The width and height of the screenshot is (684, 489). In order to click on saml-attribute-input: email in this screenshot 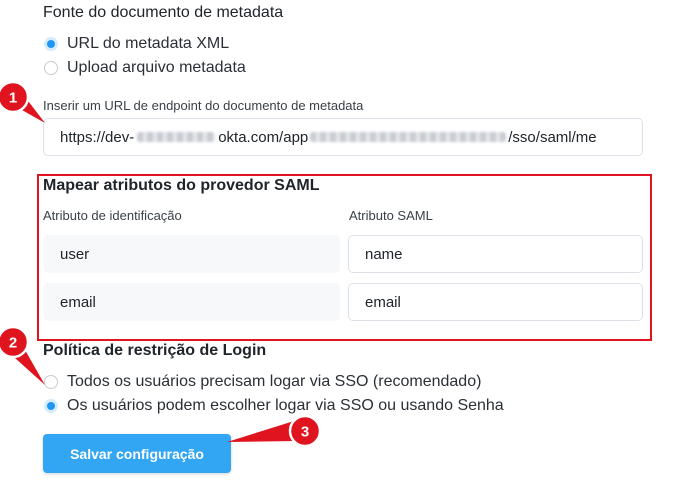, I will do `click(495, 302)`.